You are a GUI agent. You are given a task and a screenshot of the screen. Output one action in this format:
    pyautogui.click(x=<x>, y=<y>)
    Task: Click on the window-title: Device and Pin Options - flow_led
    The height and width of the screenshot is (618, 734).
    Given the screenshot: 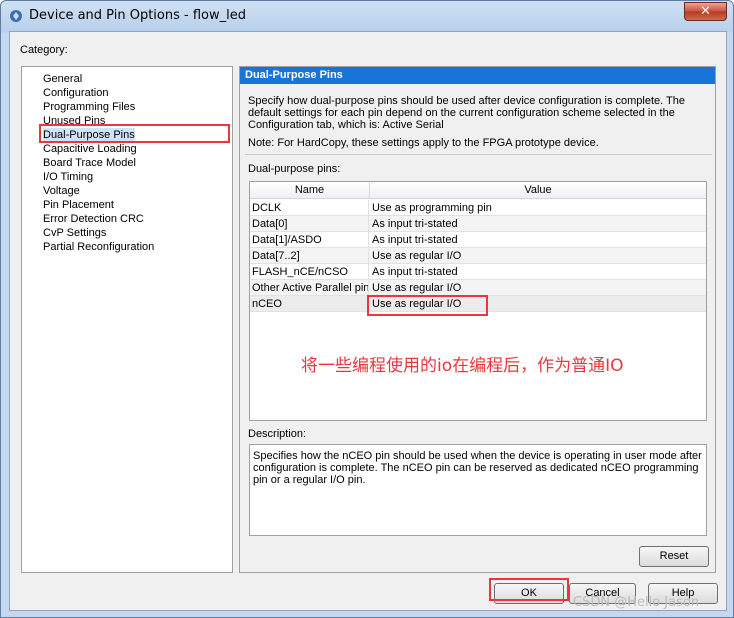 What is the action you would take?
    pyautogui.click(x=137, y=15)
    